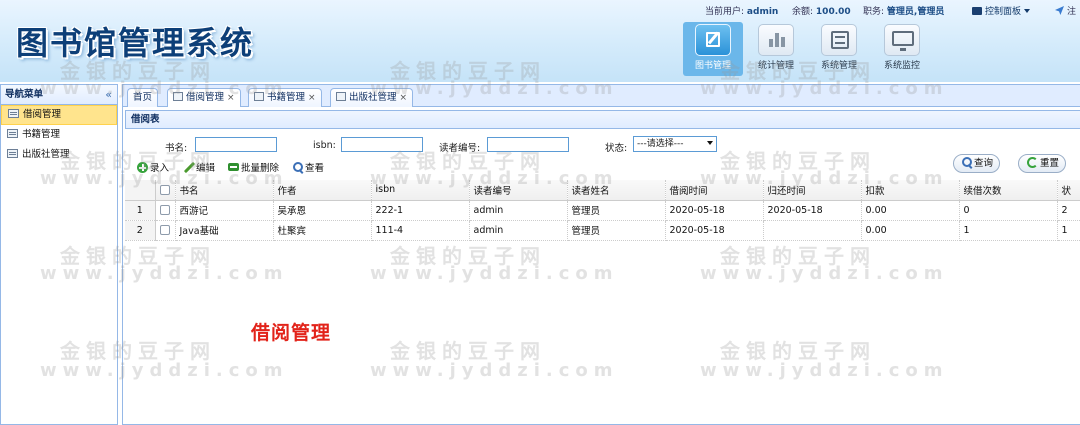 The width and height of the screenshot is (1080, 425). I want to click on batch-delete-button: 批量删除, so click(253, 167).